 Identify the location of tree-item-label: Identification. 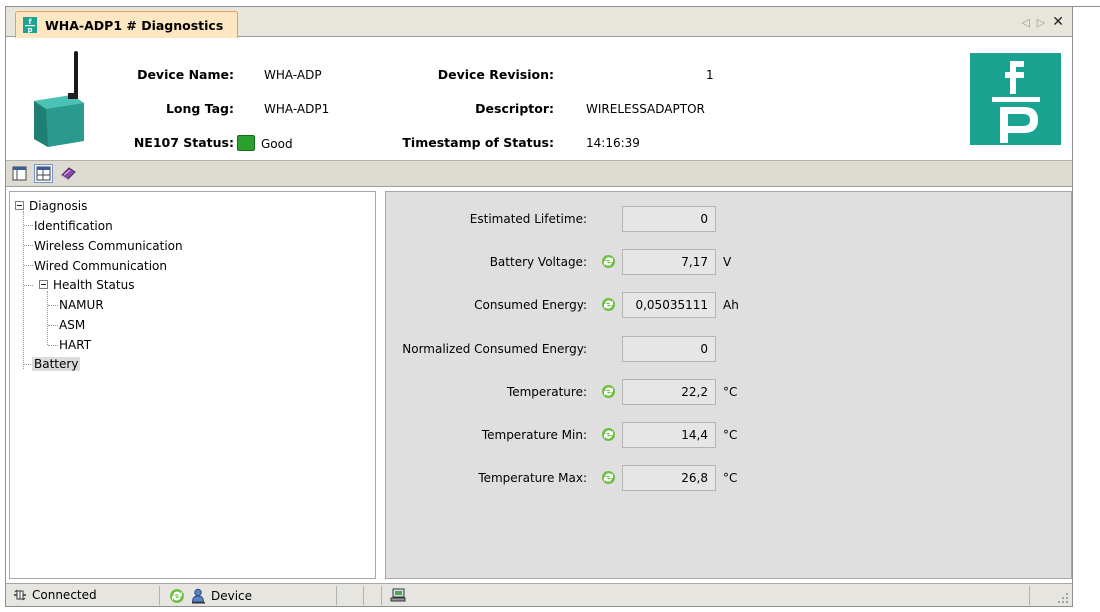
(73, 226).